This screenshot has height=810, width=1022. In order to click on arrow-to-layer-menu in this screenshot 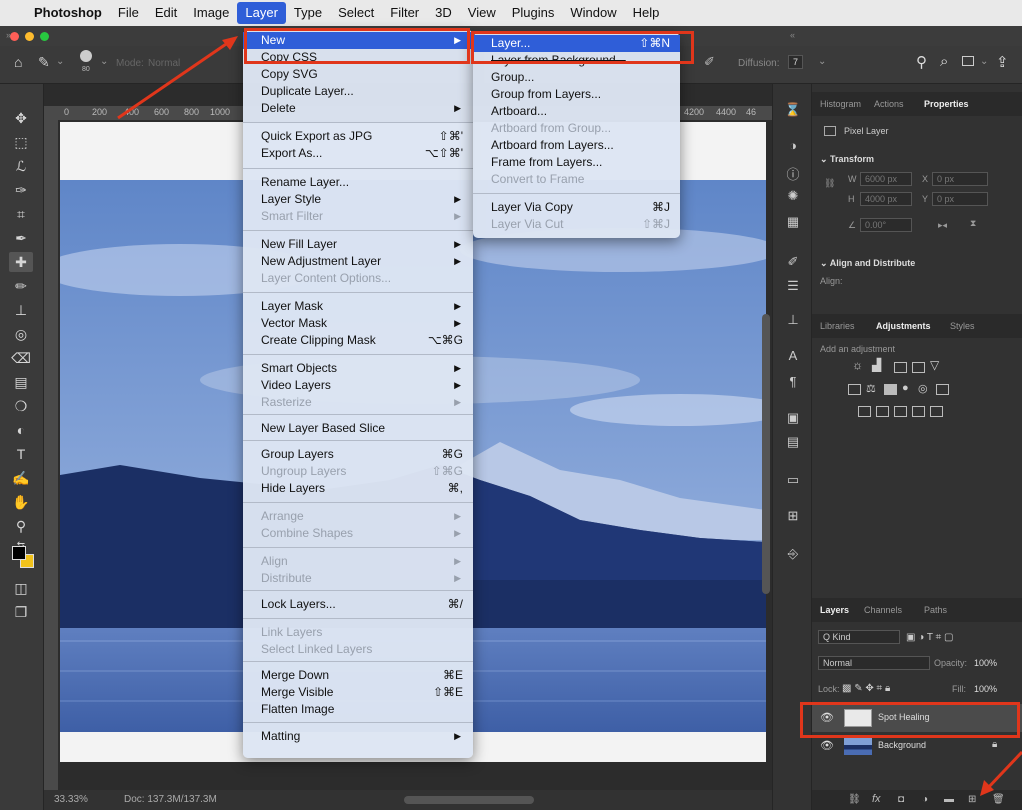, I will do `click(175, 79)`.